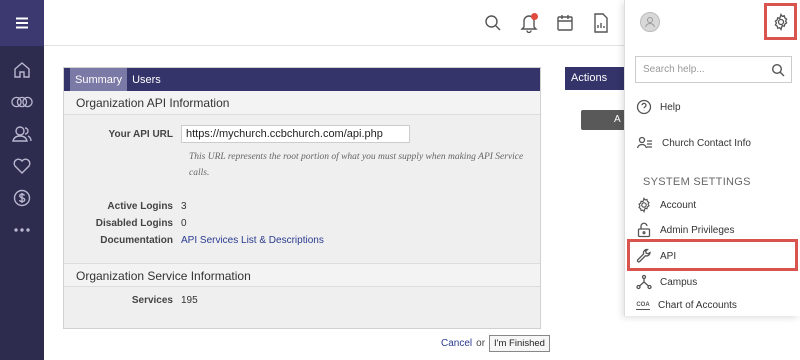  I want to click on hamburger-icon, so click(22, 23).